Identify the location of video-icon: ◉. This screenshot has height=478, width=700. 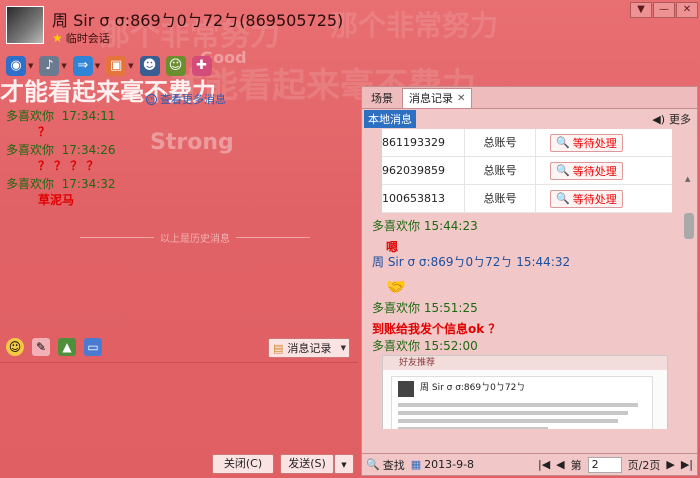
(16, 66).